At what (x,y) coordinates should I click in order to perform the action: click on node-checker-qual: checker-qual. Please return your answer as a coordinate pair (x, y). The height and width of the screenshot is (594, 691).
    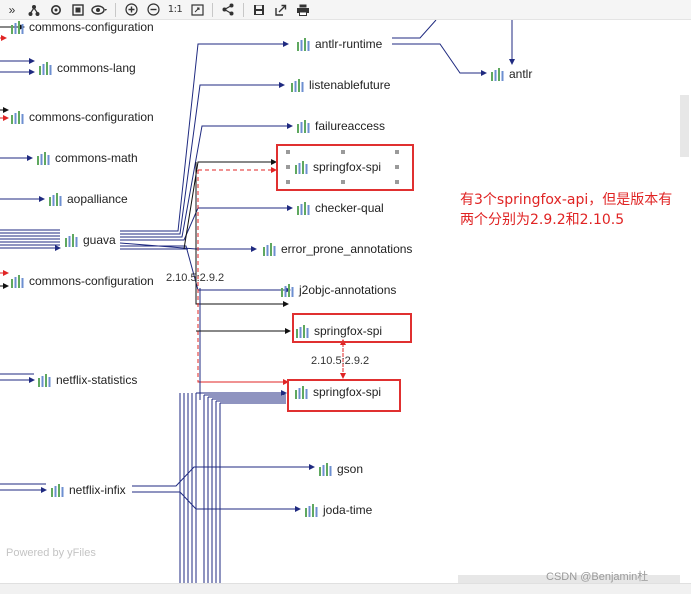
    Looking at the image, I should click on (340, 208).